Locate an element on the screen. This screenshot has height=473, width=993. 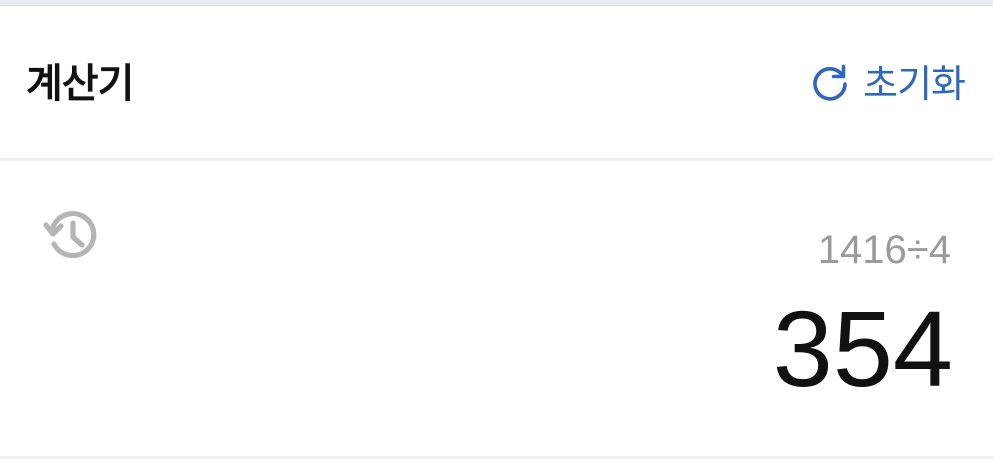
expression-display: 1416÷4 is located at coordinates (884, 250).